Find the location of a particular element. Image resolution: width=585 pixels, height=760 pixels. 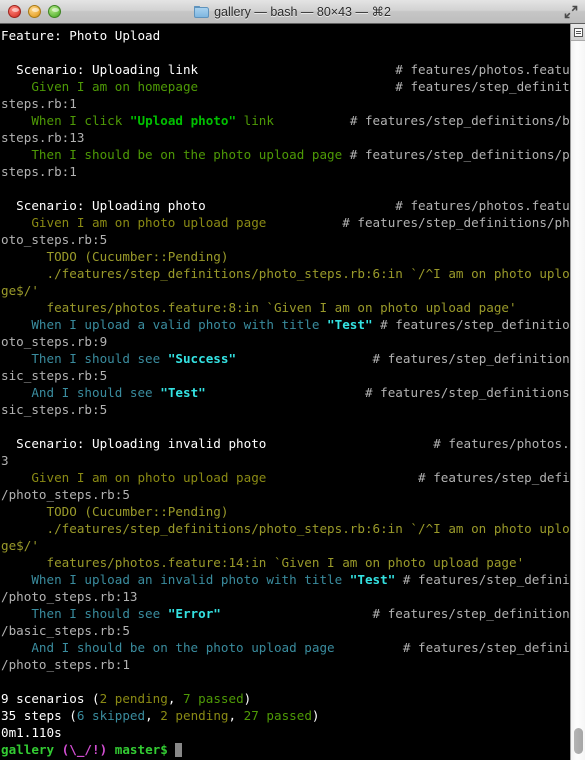

terminal-text: 0m1.110s is located at coordinates (31, 732).